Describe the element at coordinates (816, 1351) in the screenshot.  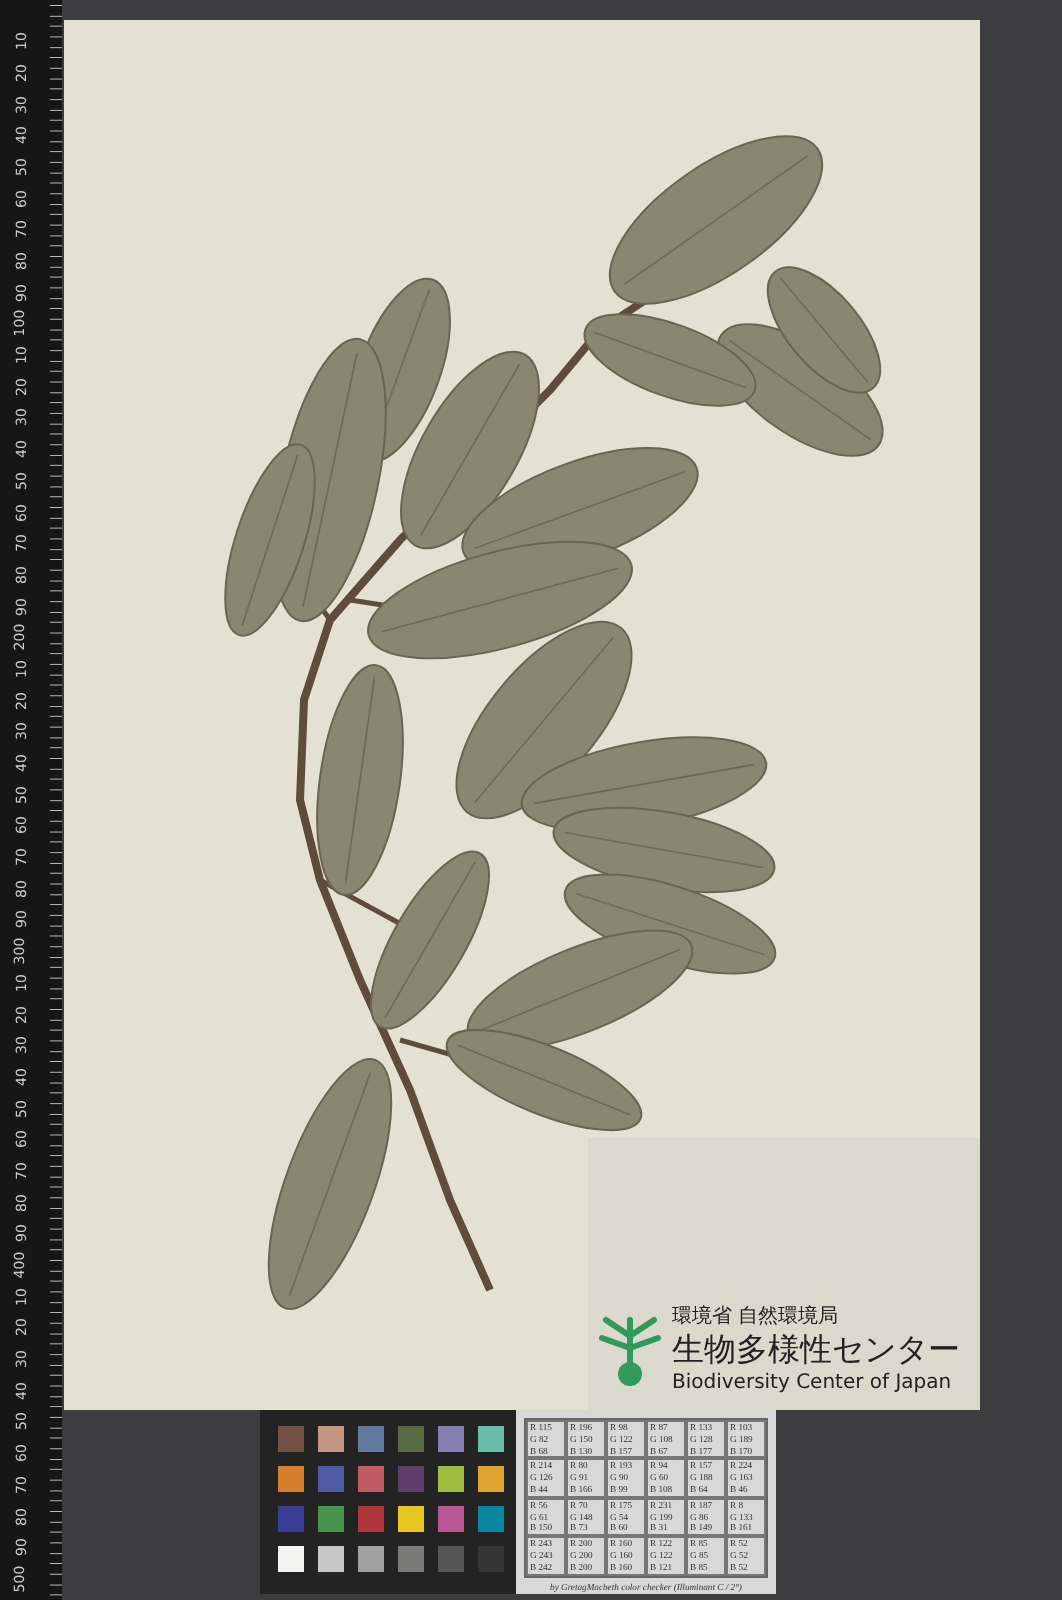
I see `center-name: 生物多様性センター` at that location.